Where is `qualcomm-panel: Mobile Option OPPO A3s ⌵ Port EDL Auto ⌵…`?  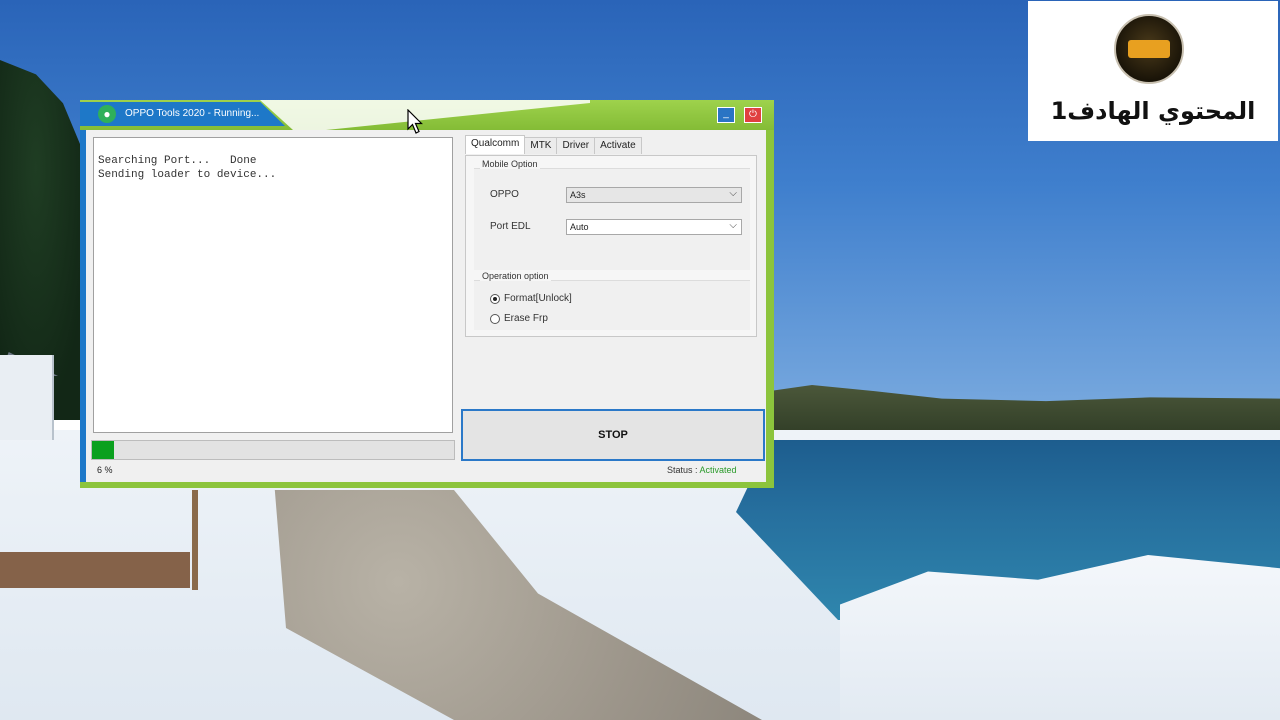
qualcomm-panel: Mobile Option OPPO A3s ⌵ Port EDL Auto ⌵… is located at coordinates (611, 246).